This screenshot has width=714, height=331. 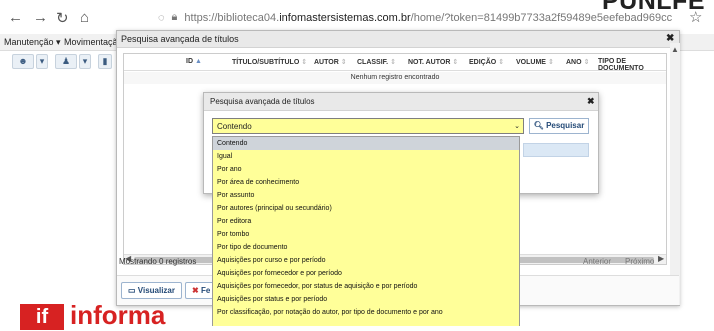 What do you see at coordinates (161, 17) in the screenshot?
I see `shield-icon: ◌` at bounding box center [161, 17].